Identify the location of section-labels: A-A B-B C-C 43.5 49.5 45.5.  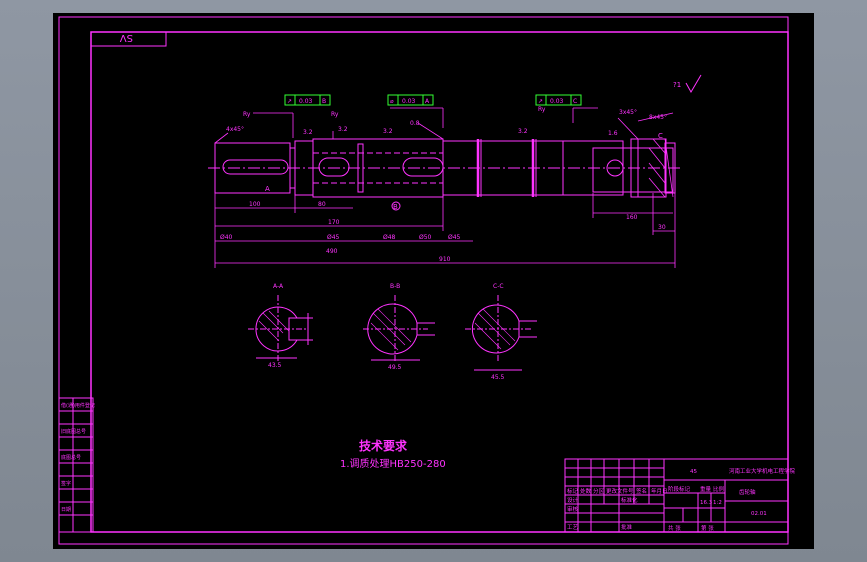
(386, 332).